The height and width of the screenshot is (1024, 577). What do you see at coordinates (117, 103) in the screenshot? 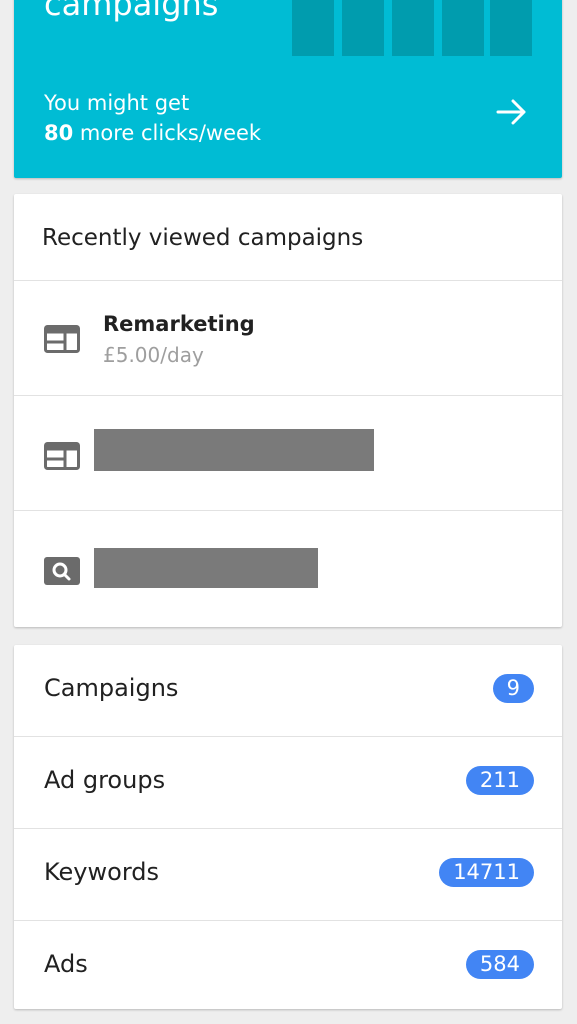
I see `opportunity-subtitle: You might get` at bounding box center [117, 103].